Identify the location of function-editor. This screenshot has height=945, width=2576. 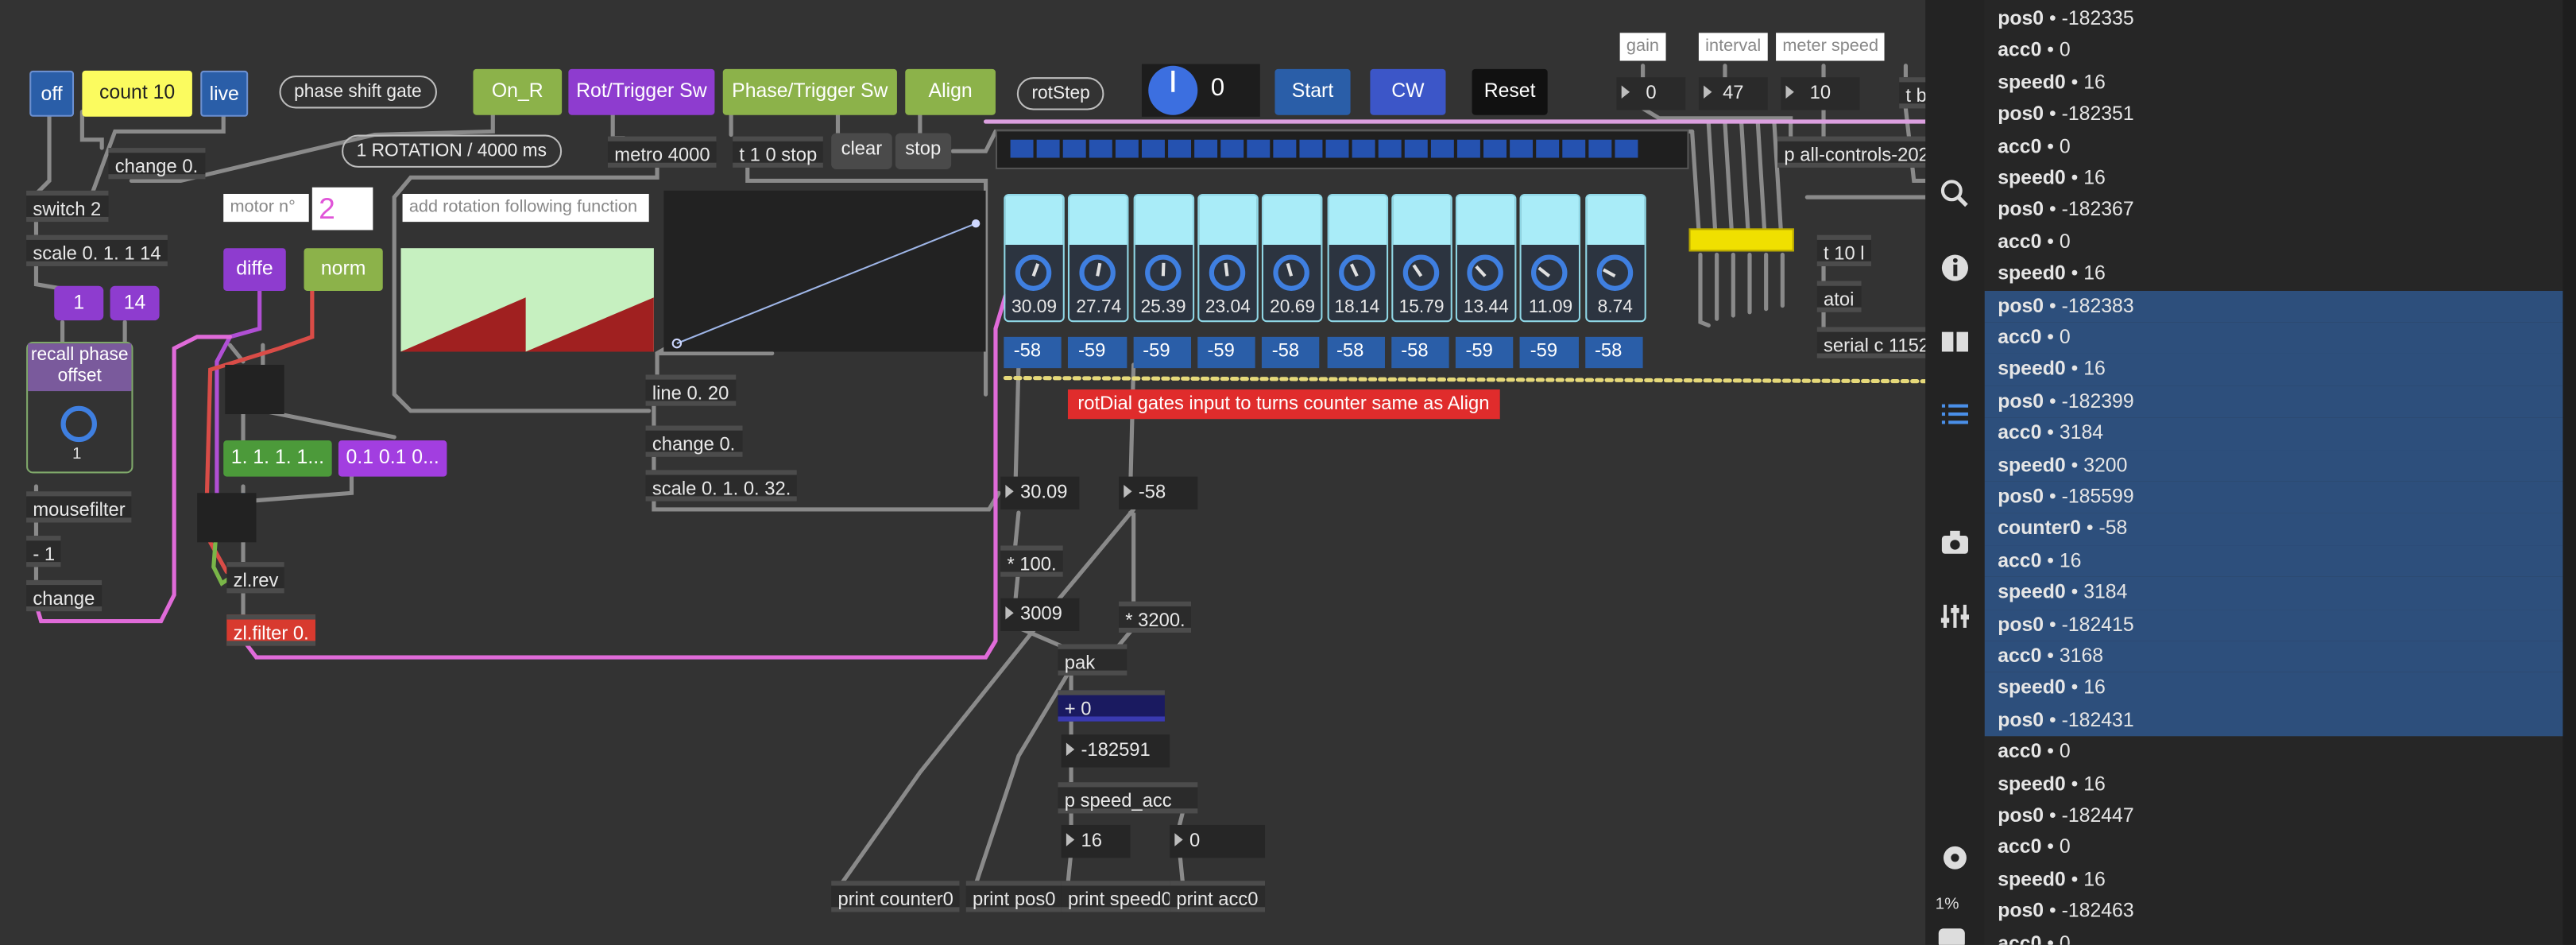
(825, 271).